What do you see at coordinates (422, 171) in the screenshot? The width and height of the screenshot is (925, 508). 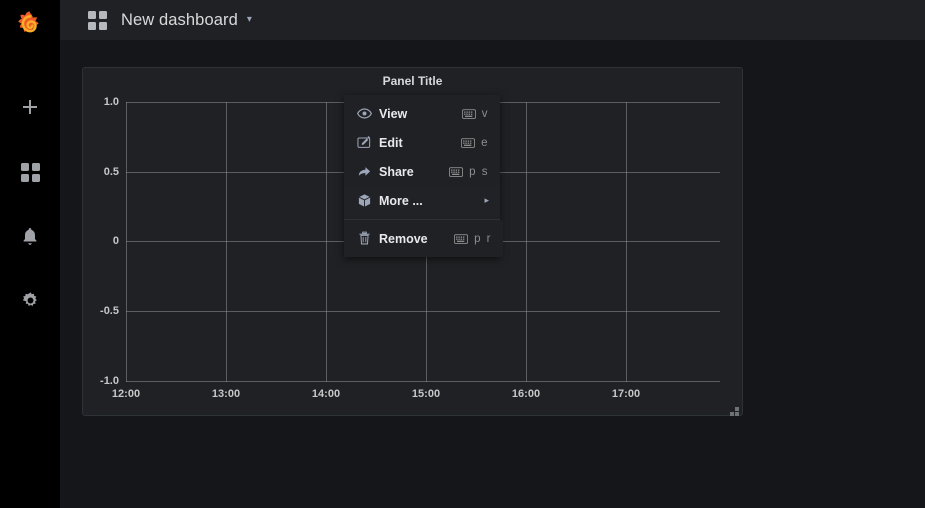 I see `context-menu-item-share: Share p s` at bounding box center [422, 171].